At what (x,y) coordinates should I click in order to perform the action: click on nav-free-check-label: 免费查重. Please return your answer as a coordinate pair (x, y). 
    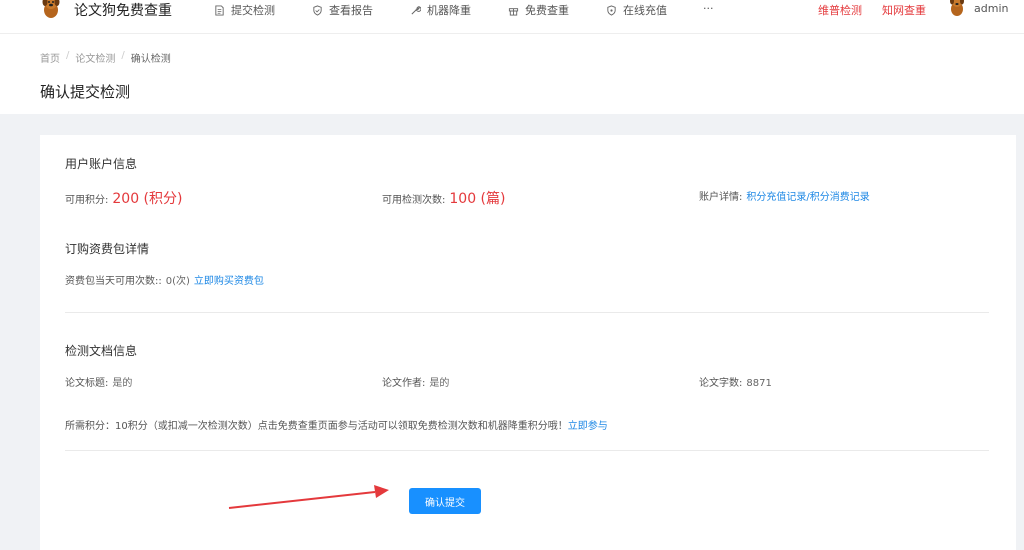
    Looking at the image, I should click on (547, 10).